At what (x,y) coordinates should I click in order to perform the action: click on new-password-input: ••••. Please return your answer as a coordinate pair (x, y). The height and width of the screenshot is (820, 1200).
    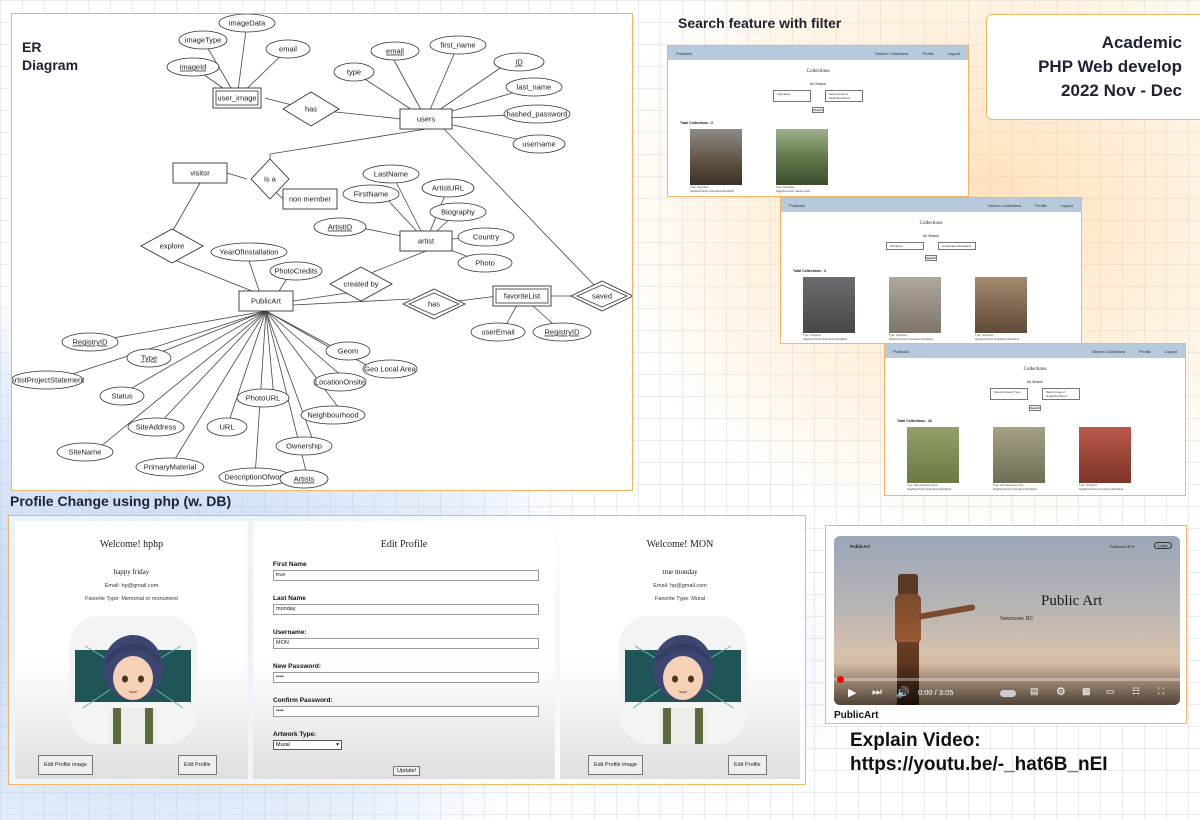
    Looking at the image, I should click on (406, 677).